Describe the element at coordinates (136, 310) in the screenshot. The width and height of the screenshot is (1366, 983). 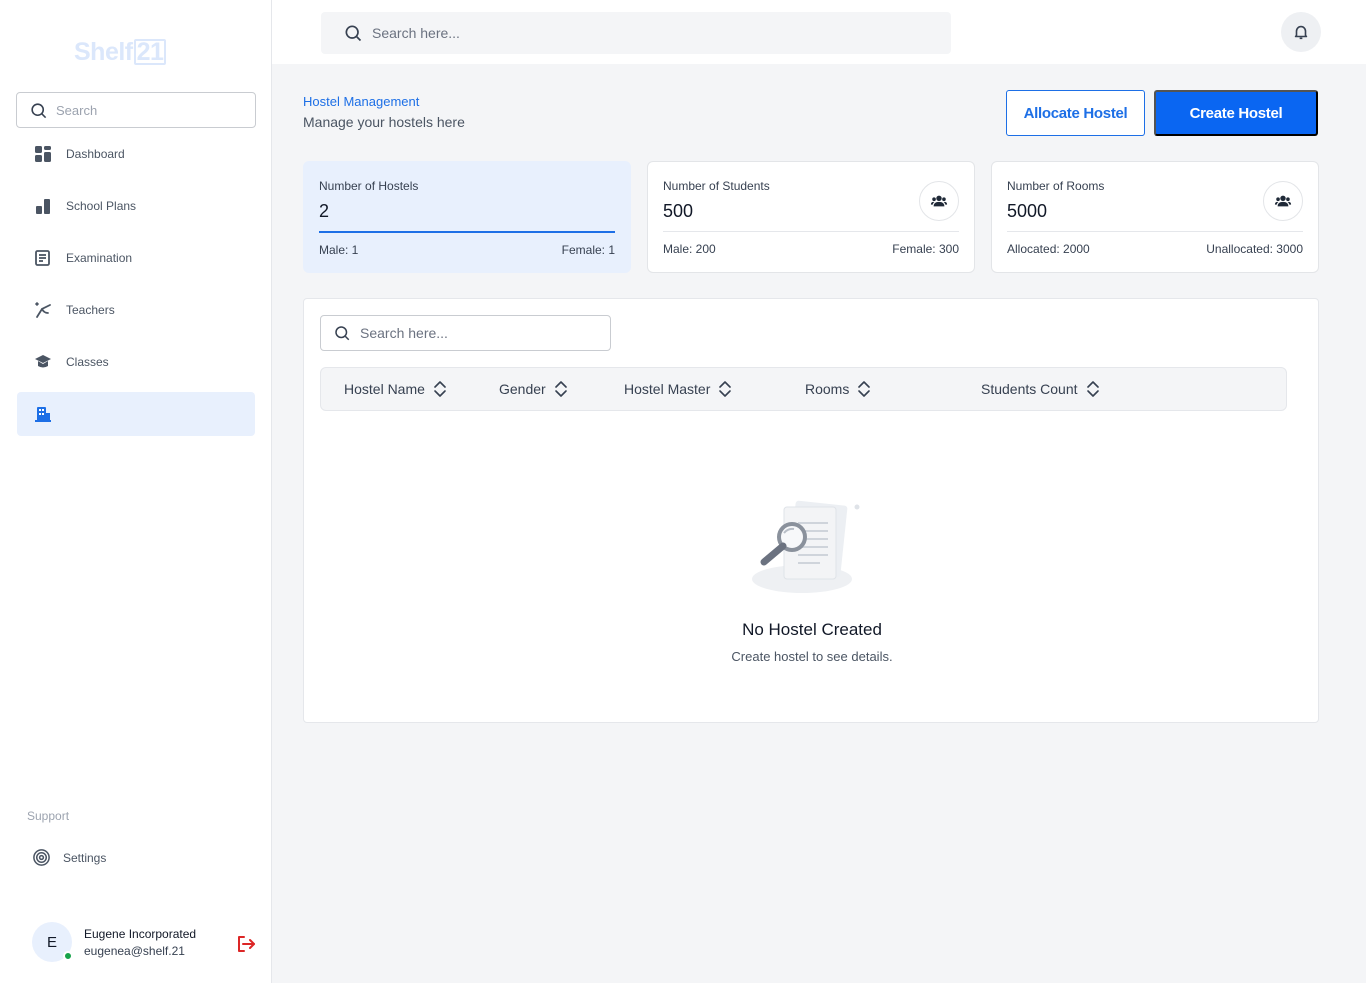
I see `sidebar-item-teachers: Teachers` at that location.